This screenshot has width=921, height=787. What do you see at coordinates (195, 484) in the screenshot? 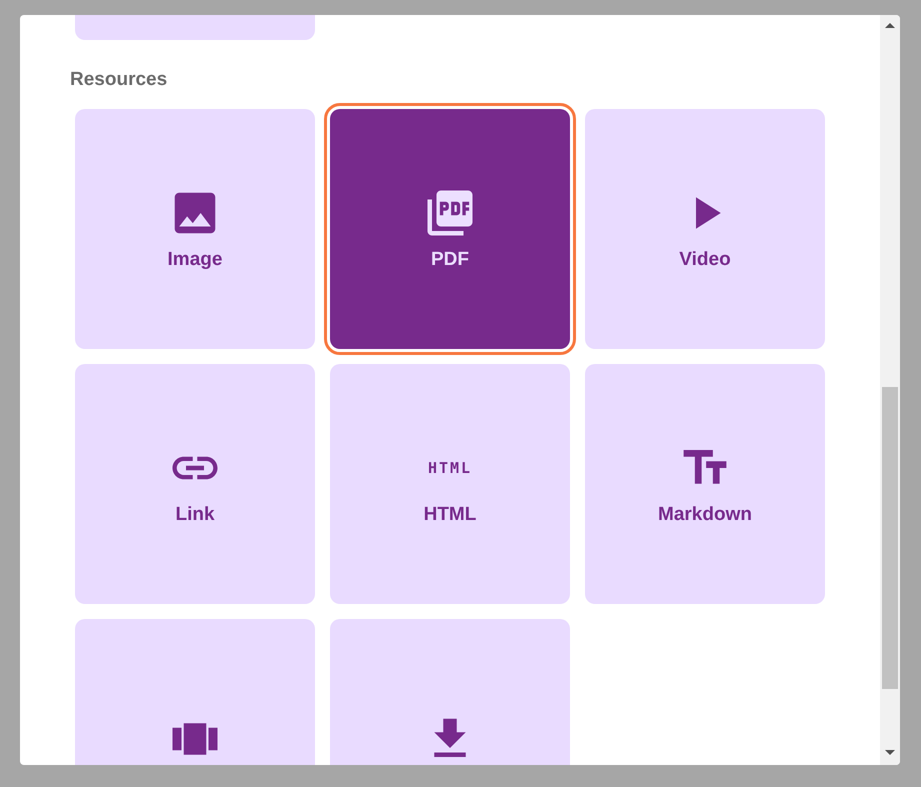
I see `resource-tile: Link` at bounding box center [195, 484].